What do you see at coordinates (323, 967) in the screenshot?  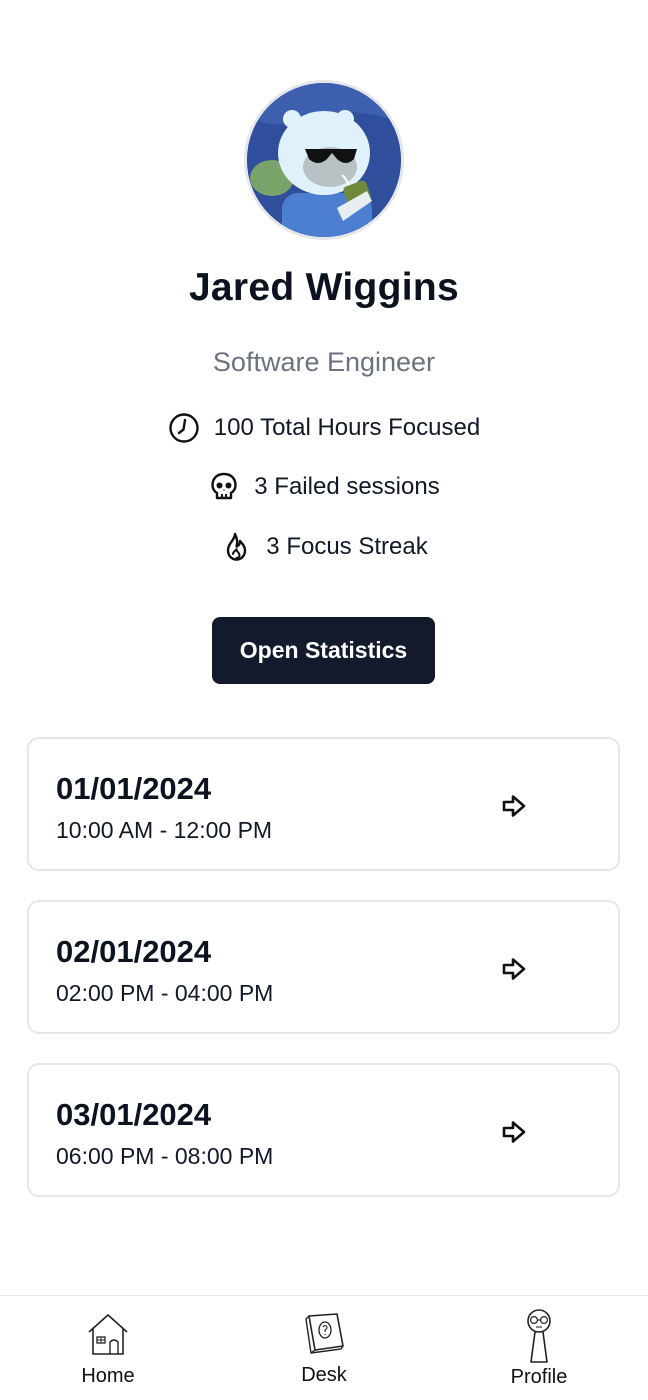 I see `session-card: 02/01/2024 02:00 PM - 04:00 PM` at bounding box center [323, 967].